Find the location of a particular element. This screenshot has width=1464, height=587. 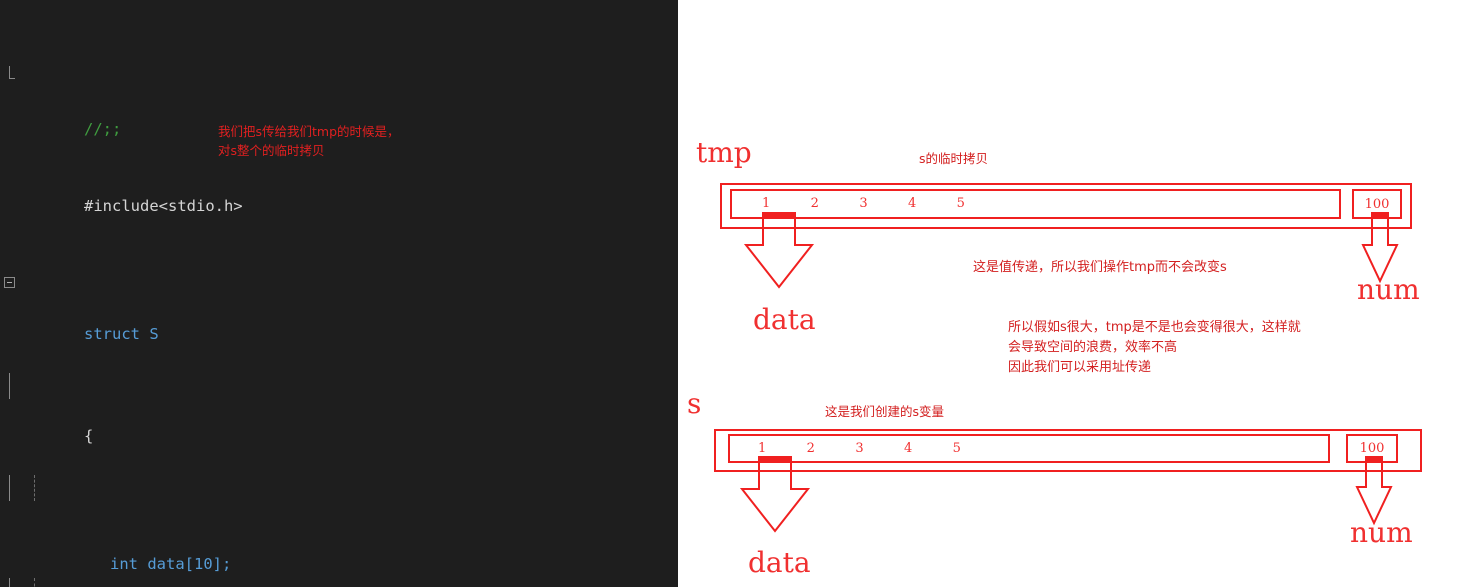

tmp-variable-label: tmp is located at coordinates (724, 152).